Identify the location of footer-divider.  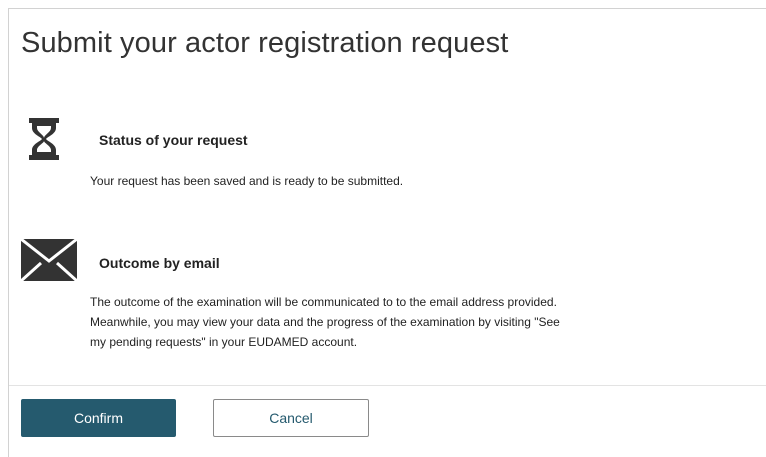
(387, 385).